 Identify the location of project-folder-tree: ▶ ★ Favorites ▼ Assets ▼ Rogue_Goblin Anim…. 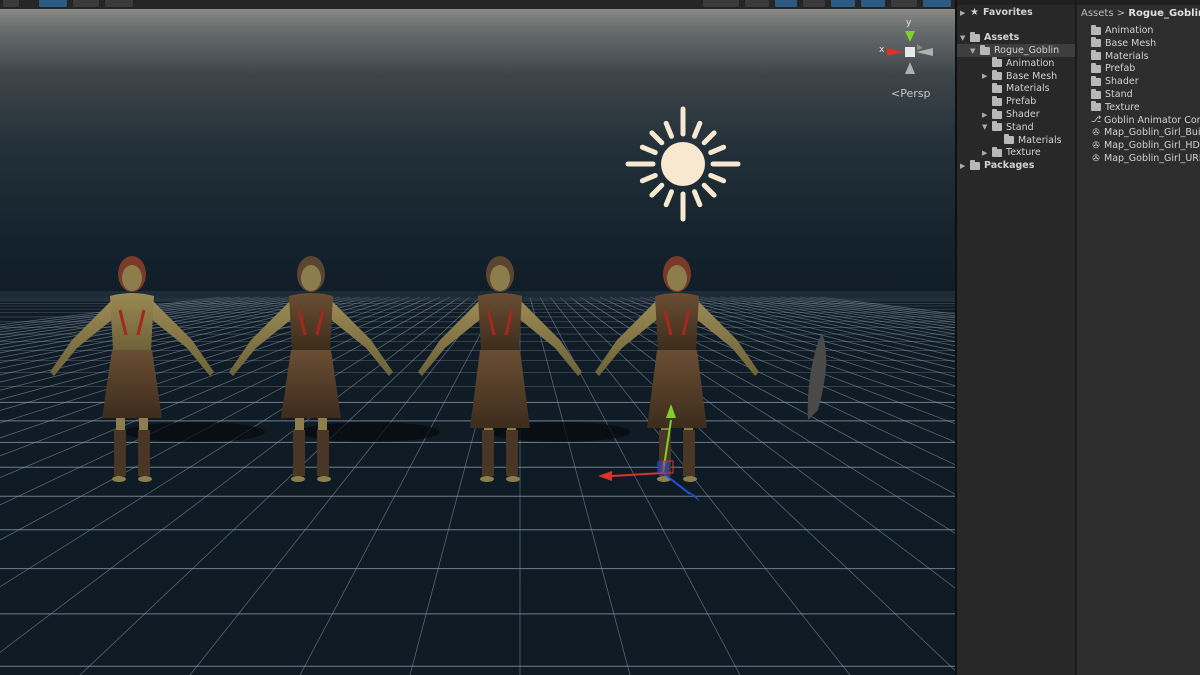
(1016, 337).